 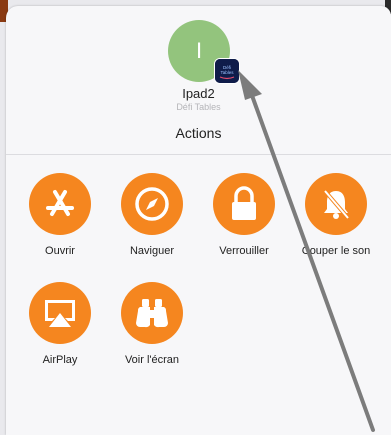 What do you see at coordinates (336, 204) in the screenshot?
I see `bell-slash-icon` at bounding box center [336, 204].